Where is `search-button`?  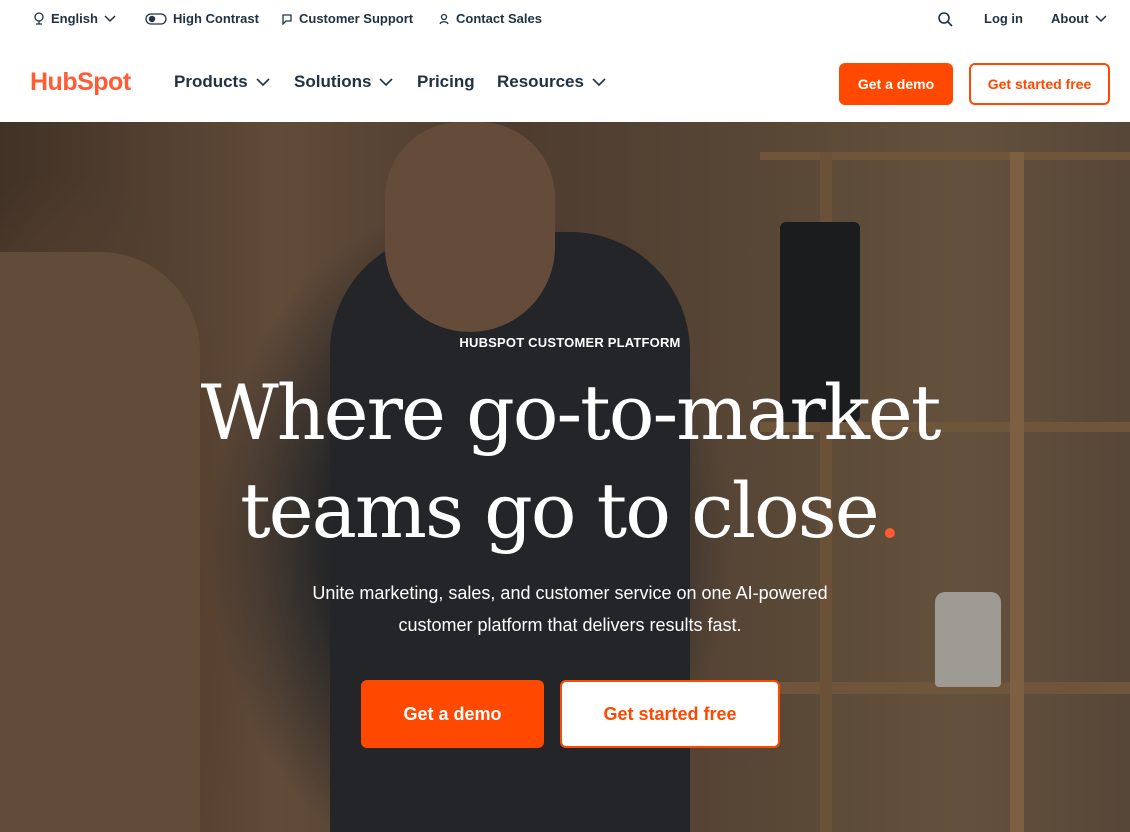 search-button is located at coordinates (945, 19).